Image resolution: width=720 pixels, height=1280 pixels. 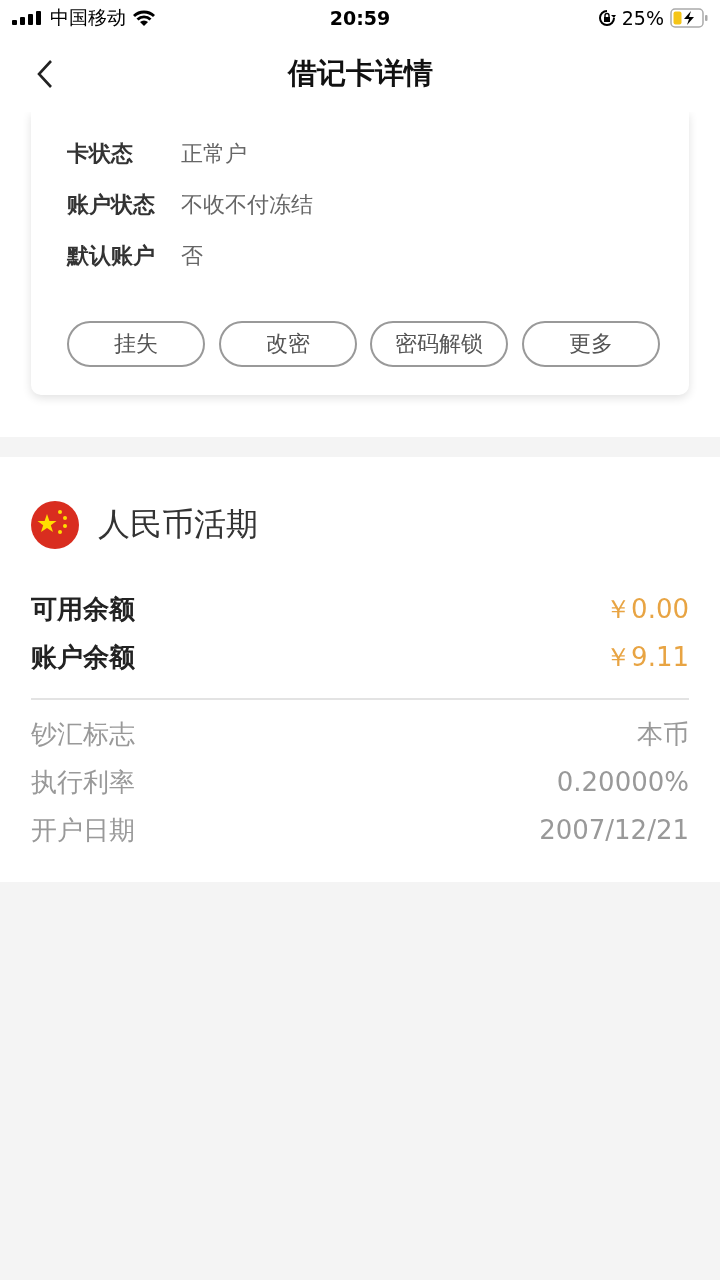 What do you see at coordinates (178, 524) in the screenshot?
I see `account-title: 人民币活期` at bounding box center [178, 524].